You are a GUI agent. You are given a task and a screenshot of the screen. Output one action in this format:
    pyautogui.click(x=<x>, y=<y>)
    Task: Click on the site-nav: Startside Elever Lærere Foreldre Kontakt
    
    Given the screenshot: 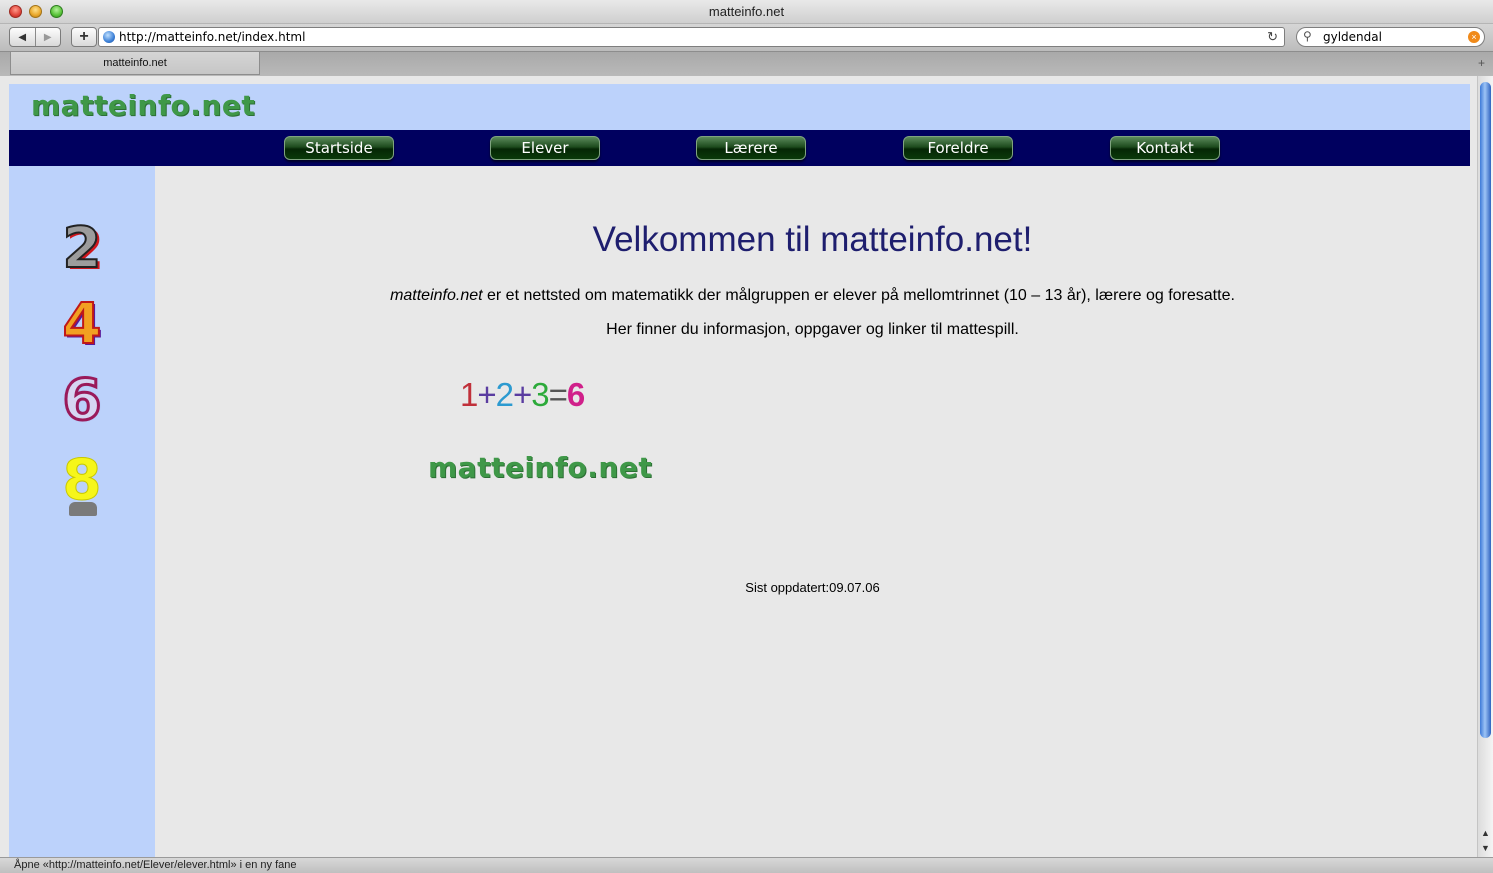 What is the action you would take?
    pyautogui.click(x=739, y=148)
    